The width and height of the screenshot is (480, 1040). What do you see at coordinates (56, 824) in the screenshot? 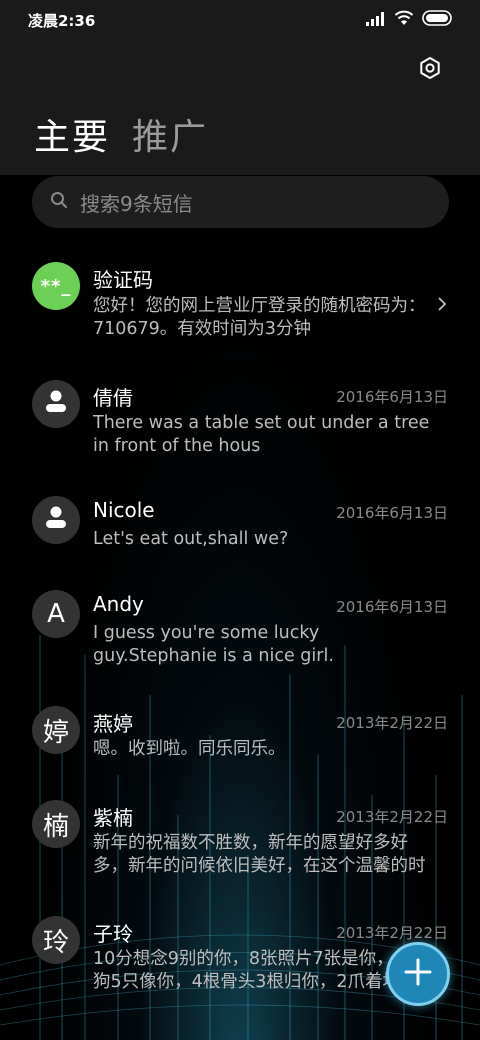
I see `avatar: 楠` at bounding box center [56, 824].